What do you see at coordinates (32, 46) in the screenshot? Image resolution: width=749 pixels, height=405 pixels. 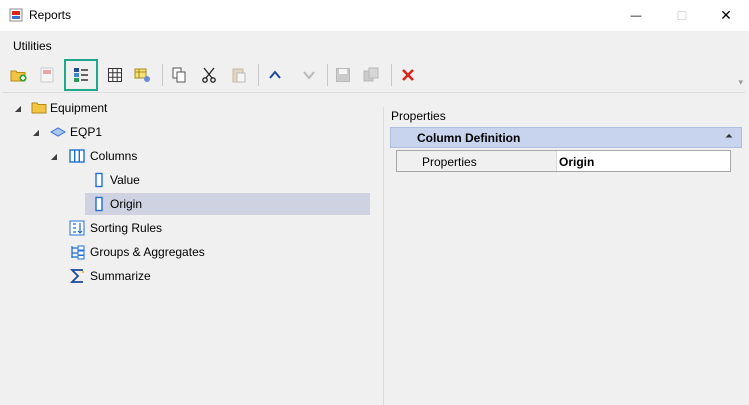 I see `menu-utilities: Utilities` at bounding box center [32, 46].